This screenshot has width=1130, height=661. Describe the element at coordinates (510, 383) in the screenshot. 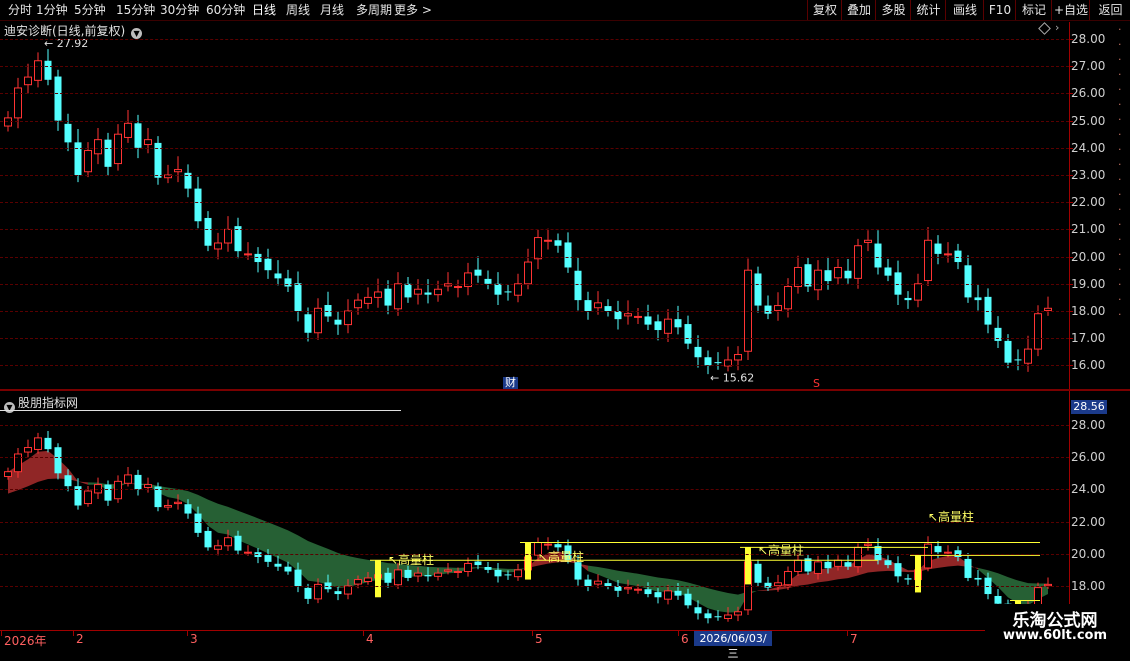

I see `finance-marker: 财` at that location.